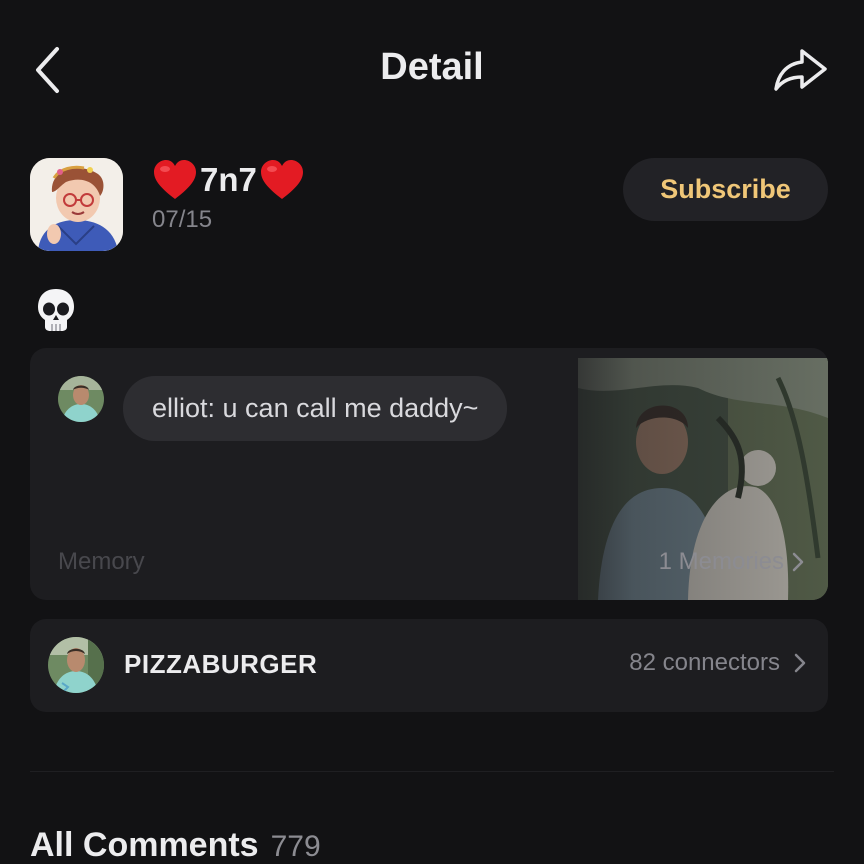 The height and width of the screenshot is (864, 864). I want to click on memories-count-label: 1 Memories, so click(721, 561).